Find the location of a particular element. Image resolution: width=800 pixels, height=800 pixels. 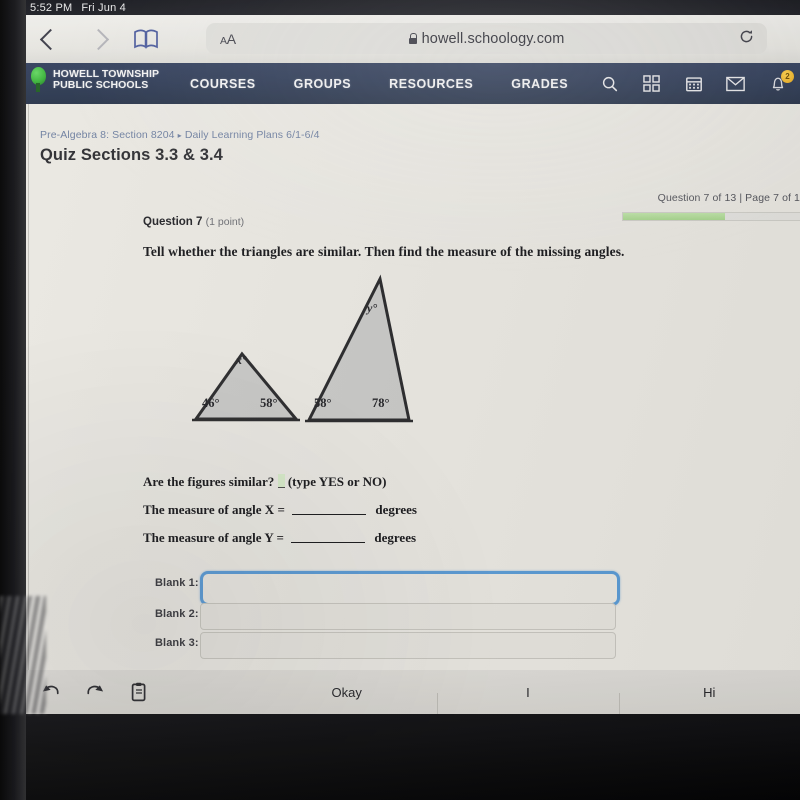

breadcrumb-course: Pre-Algebra 8: Section 8204 is located at coordinates (107, 135).